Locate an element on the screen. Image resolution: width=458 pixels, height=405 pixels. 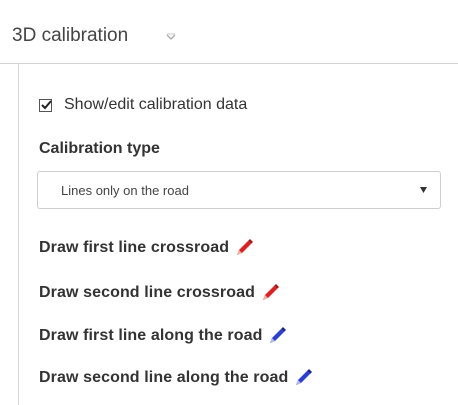
calibration-type-selected-value: Lines only on the road is located at coordinates (125, 190).